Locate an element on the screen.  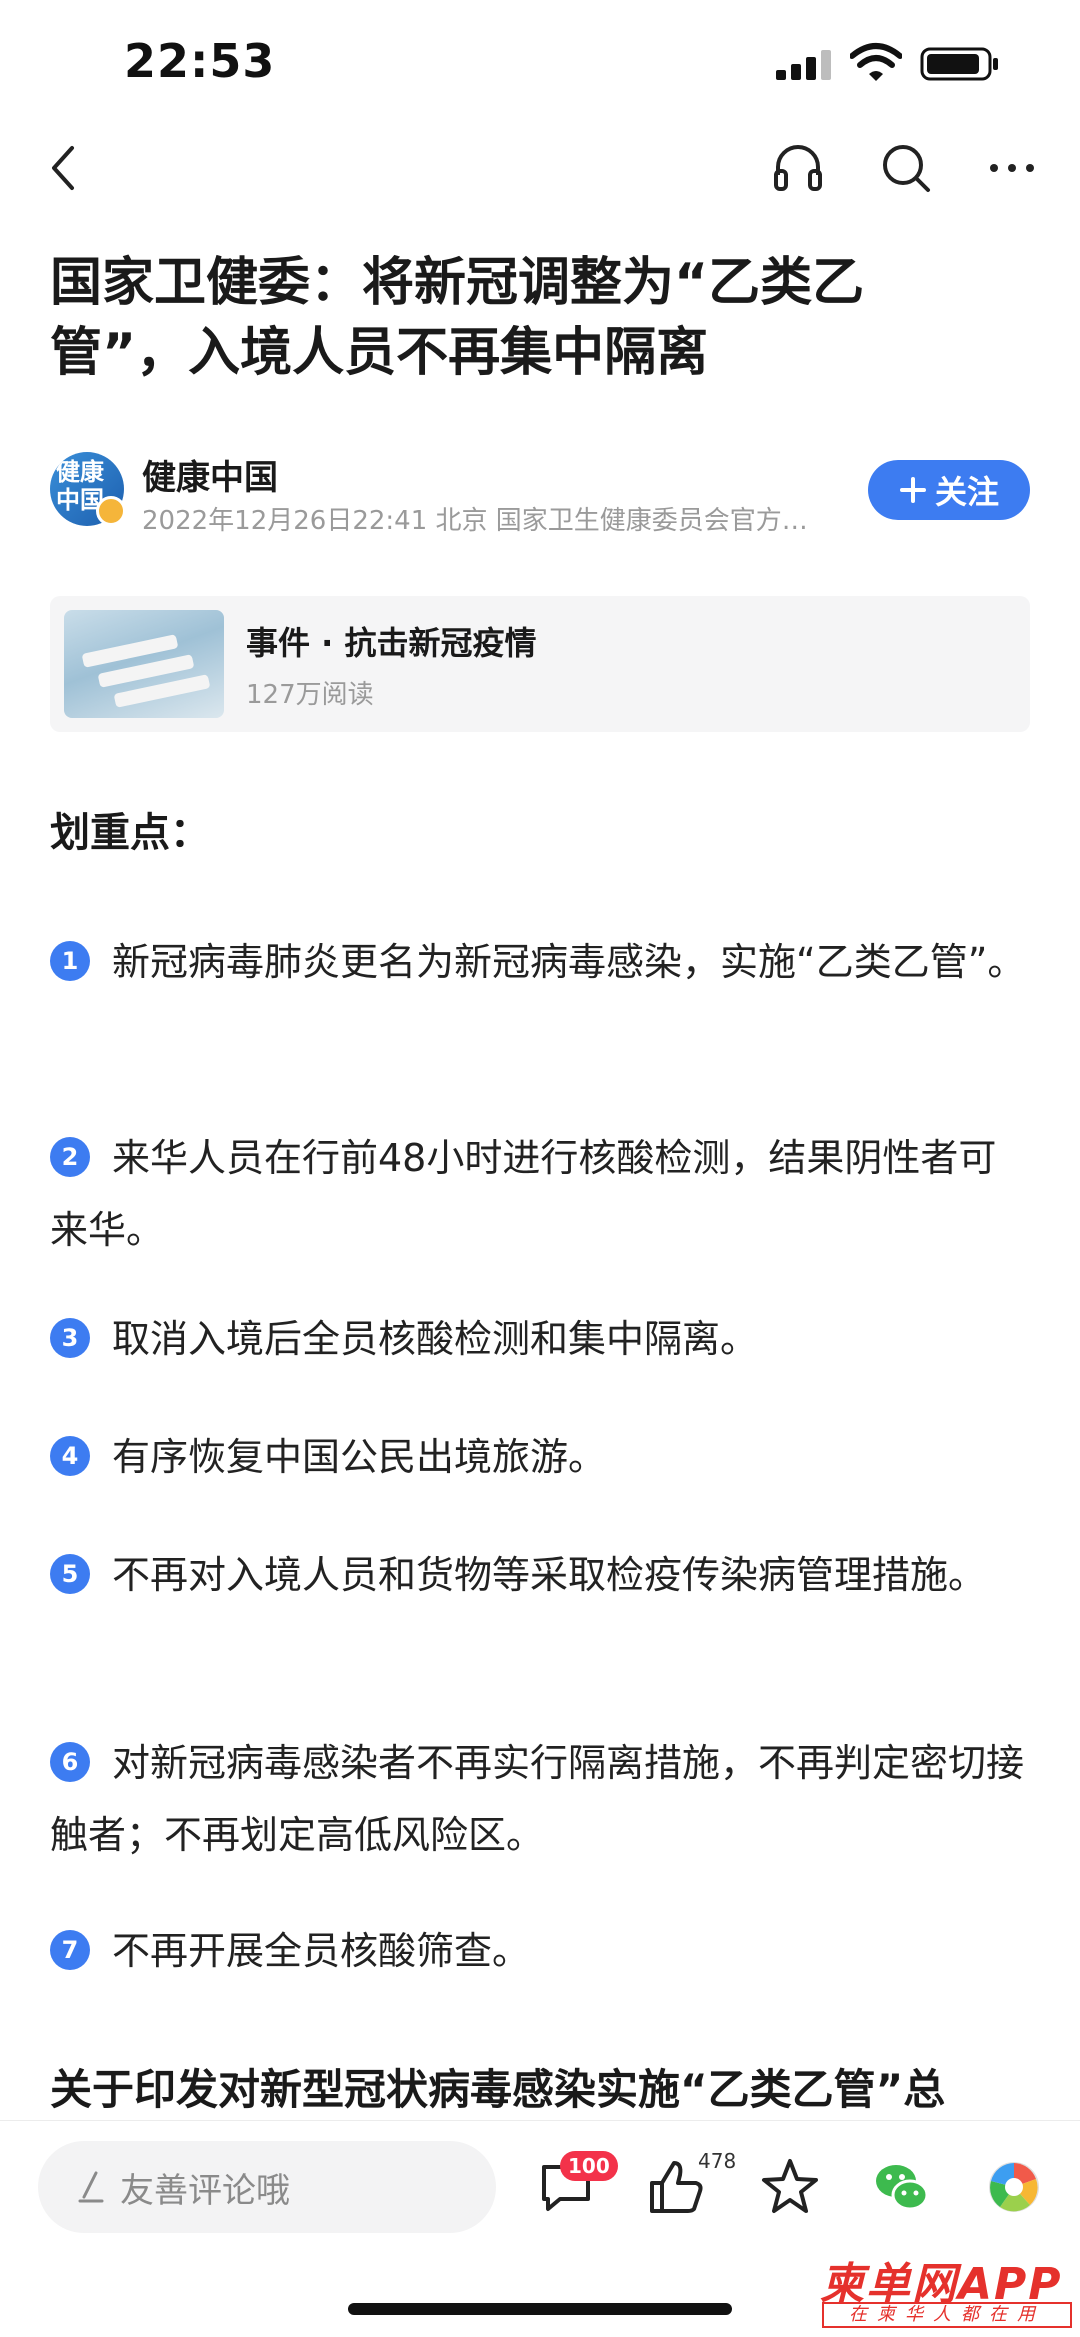
article-title: 国家卫健委：将新冠调整为“乙类乙管”，入境人员不再集中隔离 is located at coordinates (457, 318).